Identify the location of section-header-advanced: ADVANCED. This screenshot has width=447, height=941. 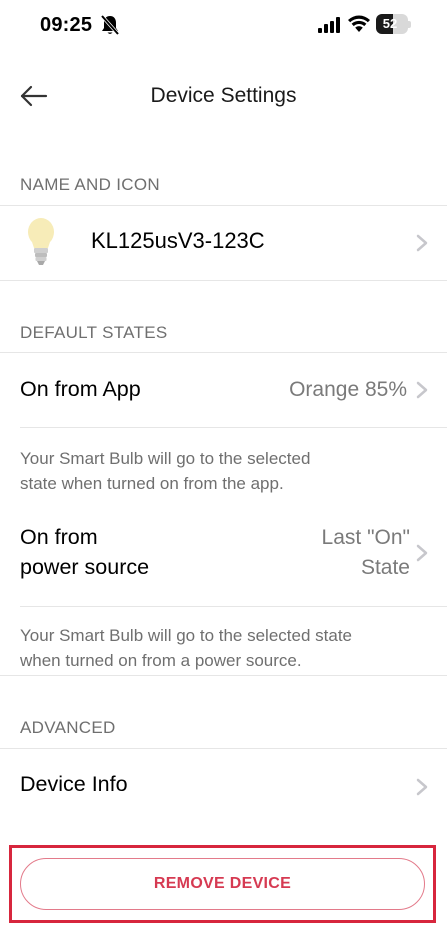
(68, 727).